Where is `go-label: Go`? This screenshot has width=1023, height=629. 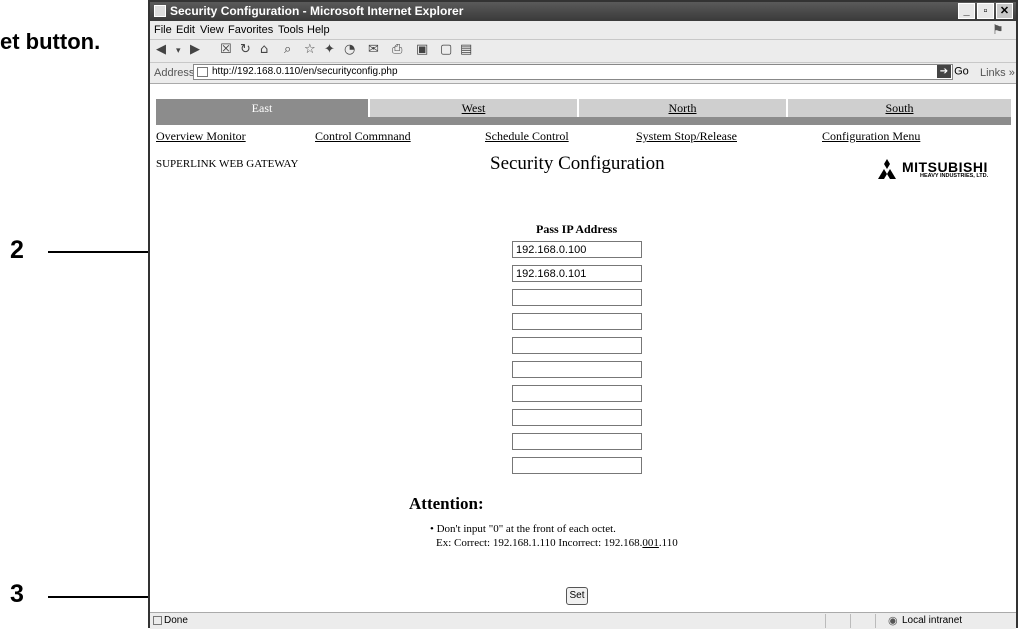
go-label: Go is located at coordinates (961, 71).